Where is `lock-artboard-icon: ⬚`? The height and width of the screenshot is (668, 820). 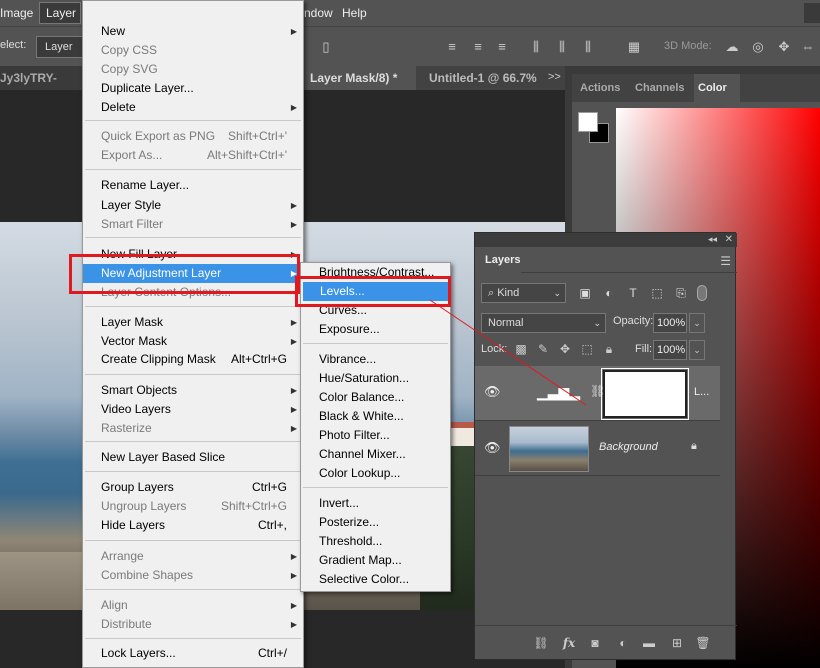
lock-artboard-icon: ⬚ is located at coordinates (587, 349).